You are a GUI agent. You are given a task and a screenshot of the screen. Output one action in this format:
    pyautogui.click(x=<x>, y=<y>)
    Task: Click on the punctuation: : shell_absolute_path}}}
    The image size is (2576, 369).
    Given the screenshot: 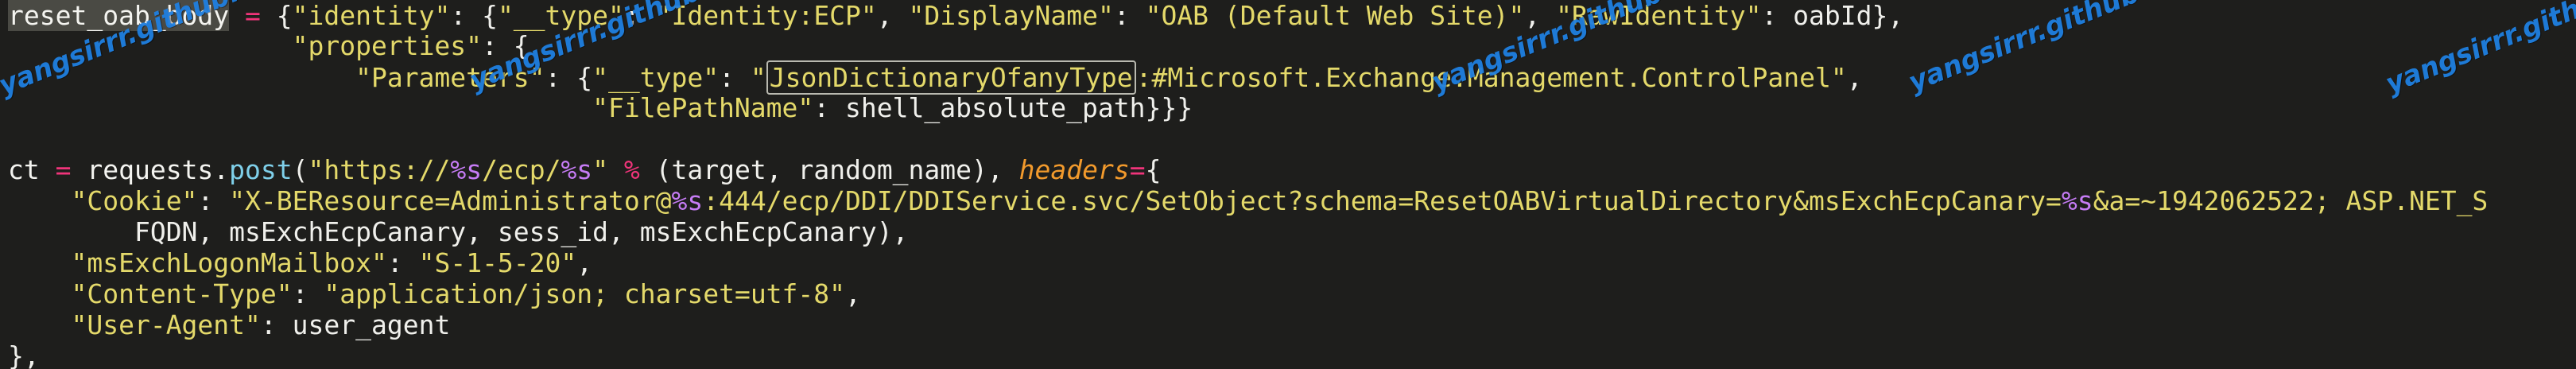 What is the action you would take?
    pyautogui.click(x=1003, y=107)
    